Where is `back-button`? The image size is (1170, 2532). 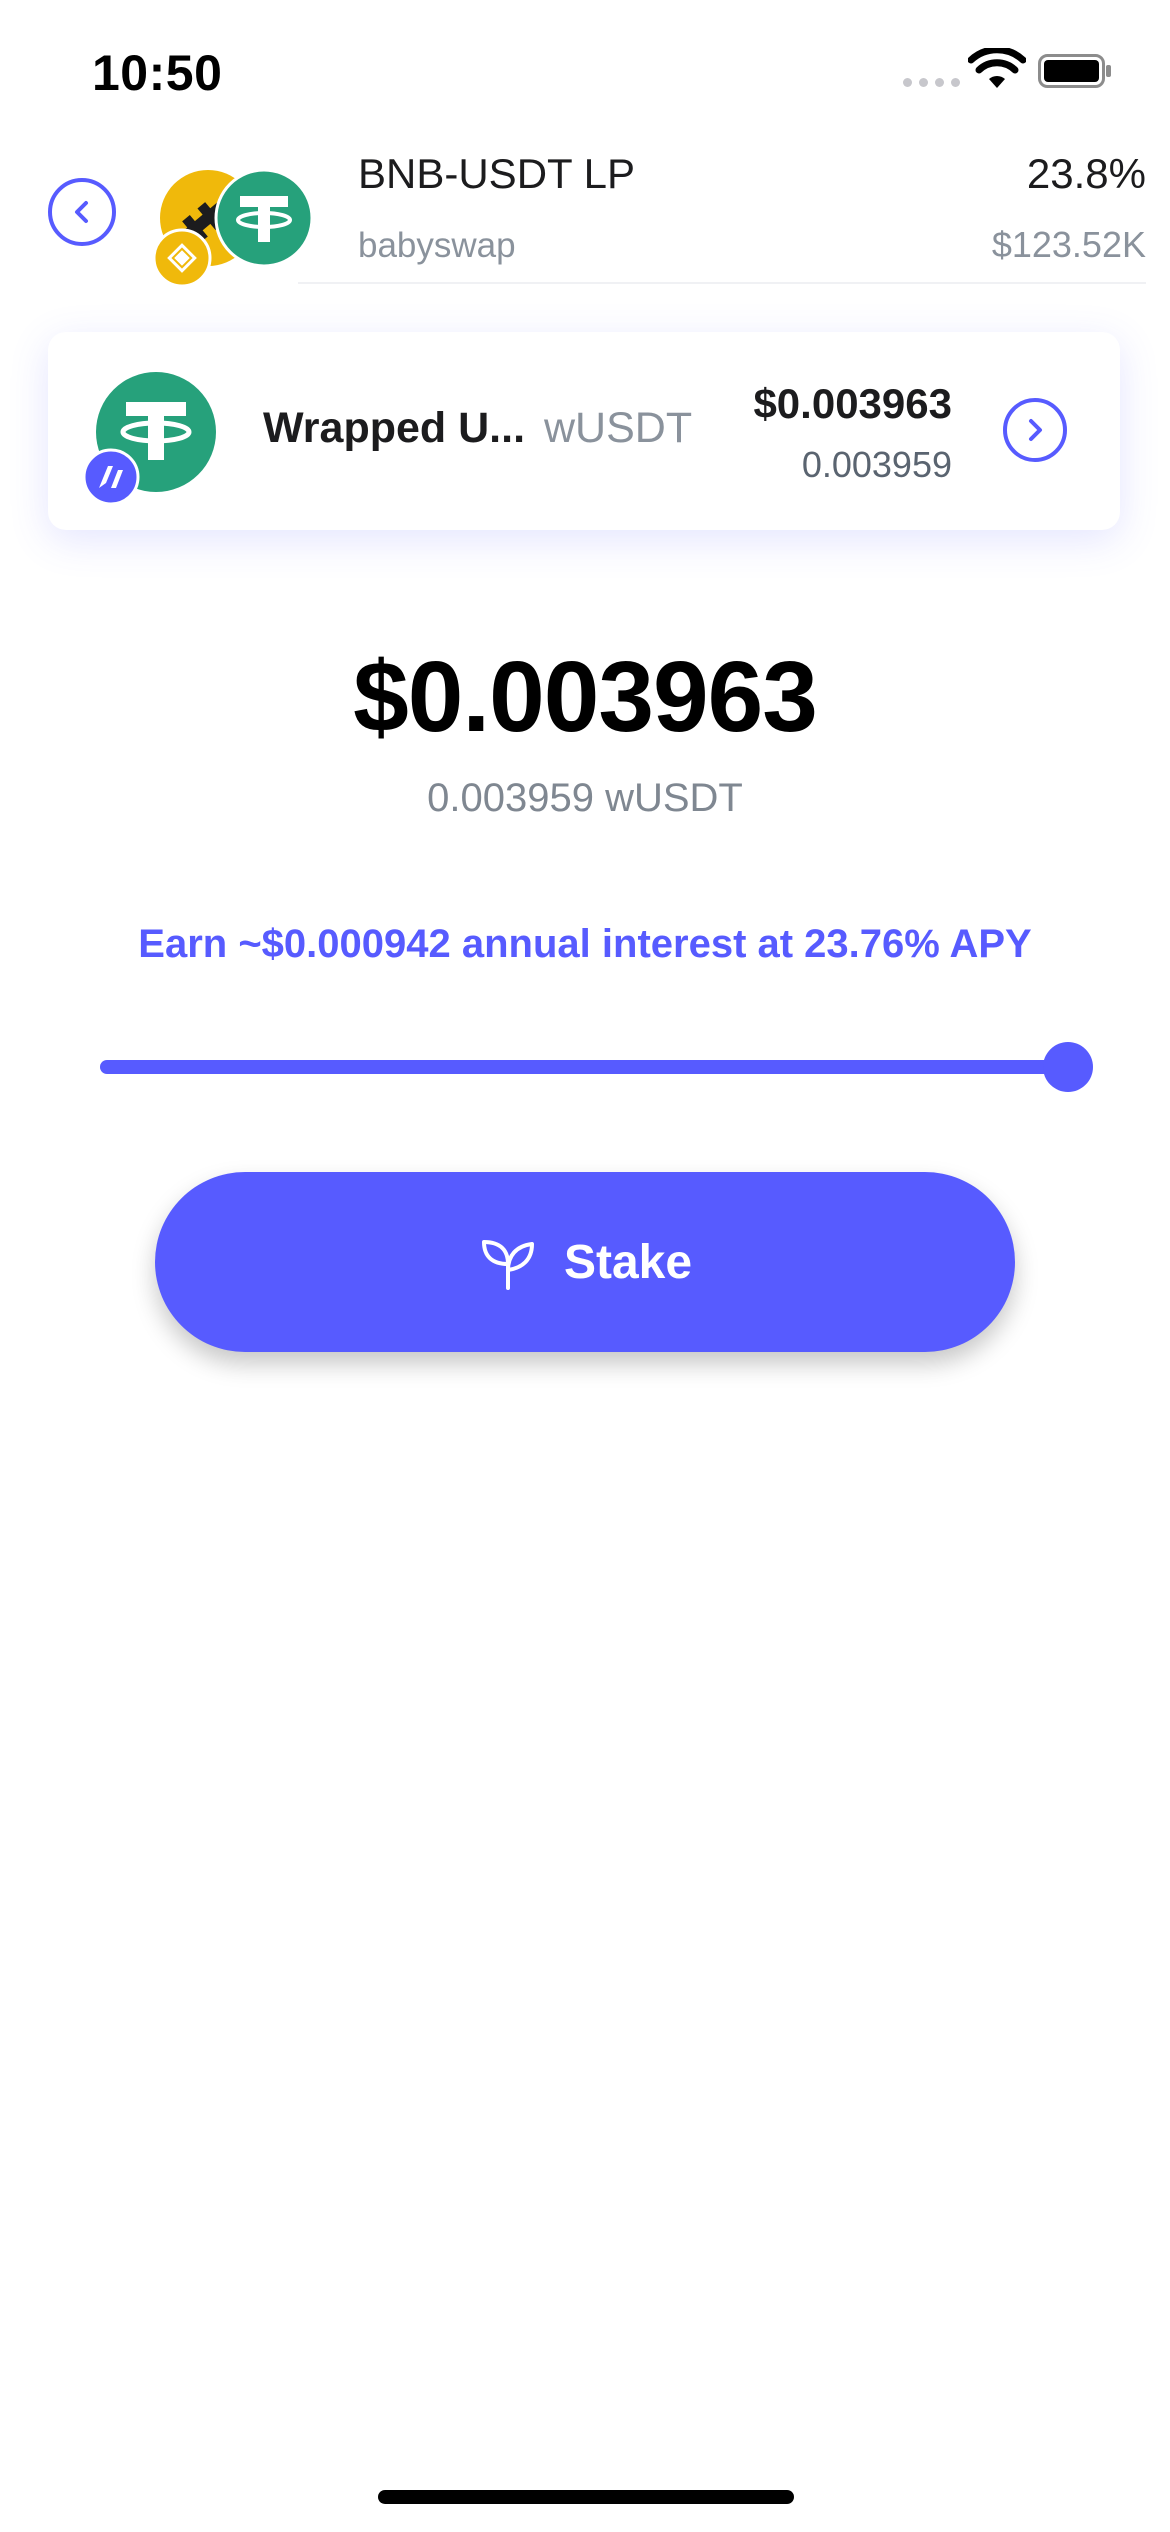 back-button is located at coordinates (82, 212).